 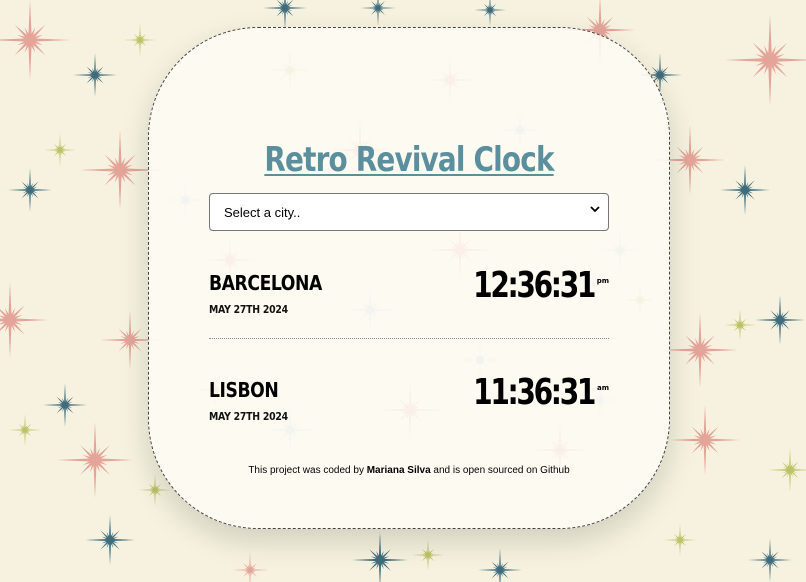 What do you see at coordinates (409, 308) in the screenshot?
I see `city-row-barcelona: Barcelona May 27th 2024 12:36:31 pm` at bounding box center [409, 308].